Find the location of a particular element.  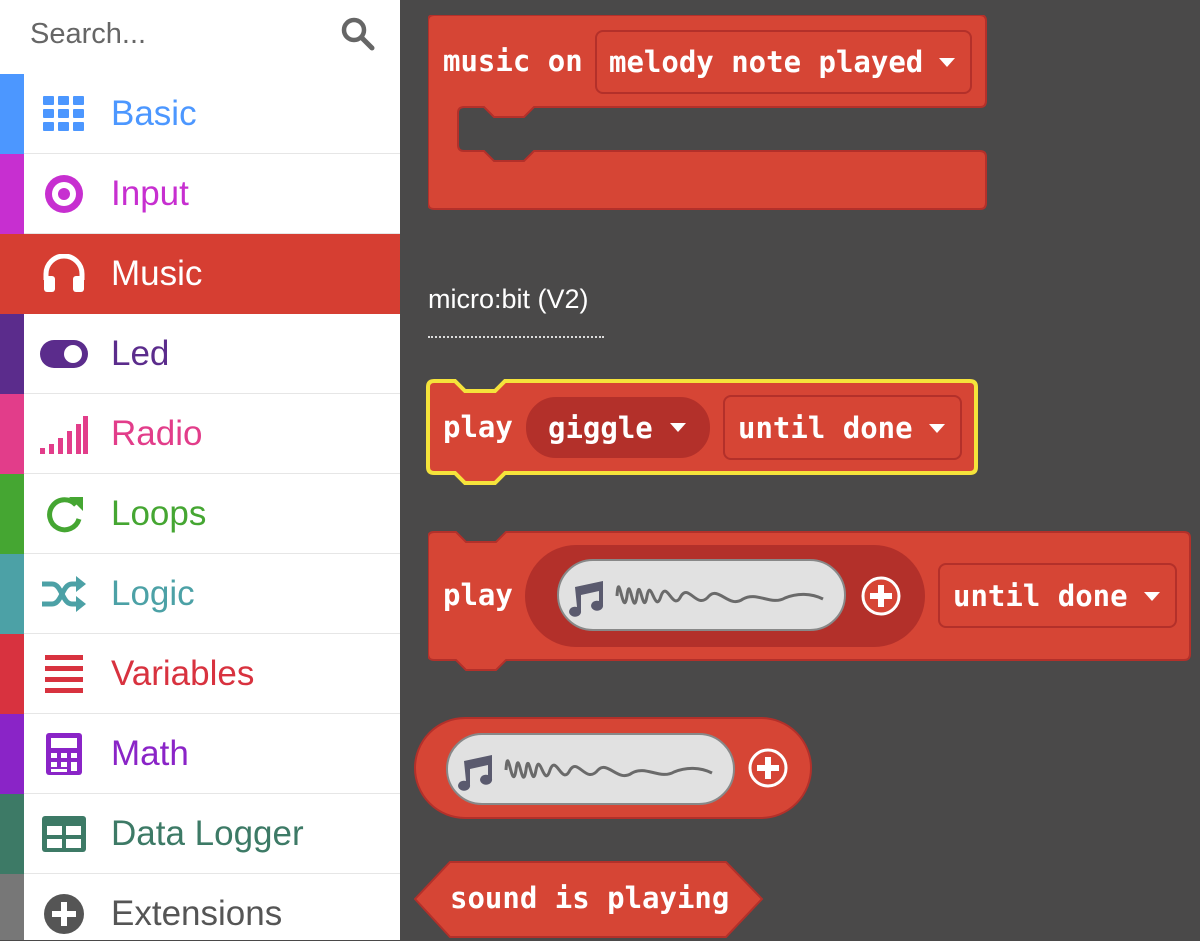

sound-expression-block is located at coordinates (613, 768).